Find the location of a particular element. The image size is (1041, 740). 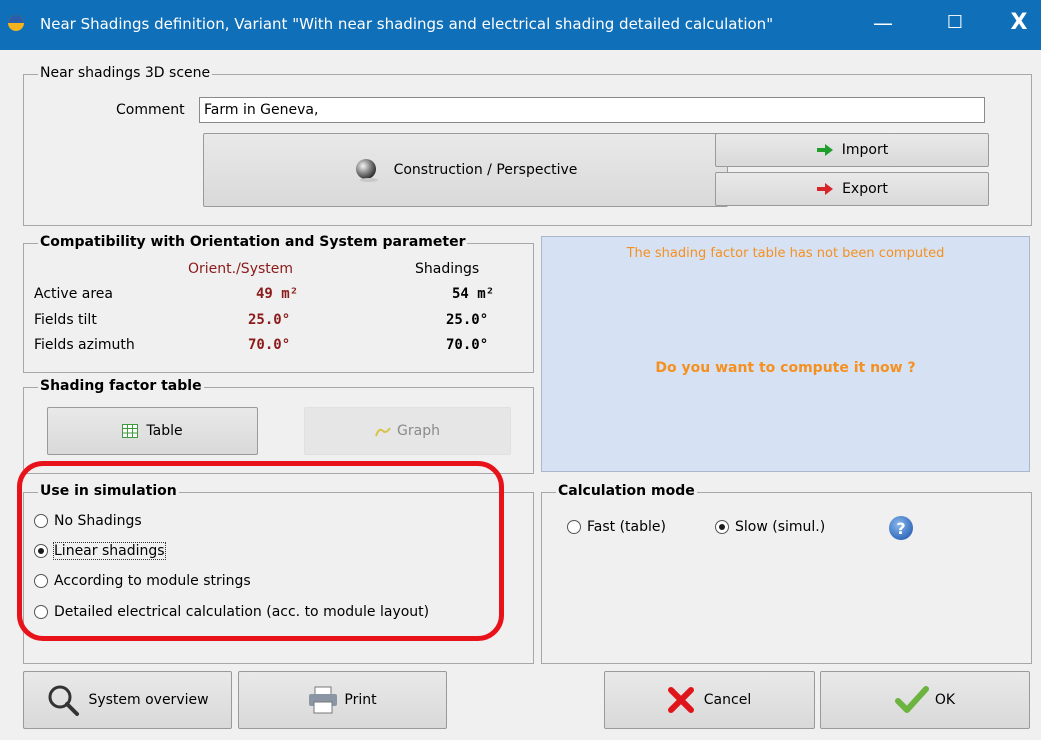

graph-button: Graph is located at coordinates (407, 431).